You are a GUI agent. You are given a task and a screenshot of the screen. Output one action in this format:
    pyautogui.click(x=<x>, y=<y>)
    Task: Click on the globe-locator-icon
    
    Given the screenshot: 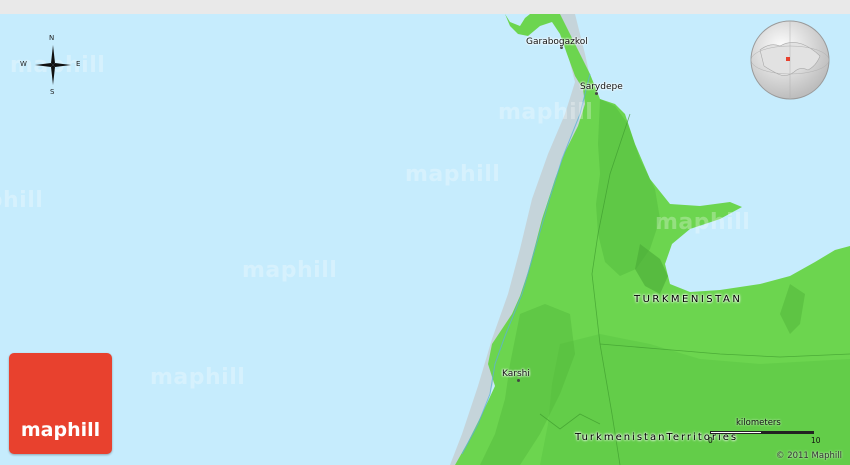 What is the action you would take?
    pyautogui.click(x=790, y=60)
    